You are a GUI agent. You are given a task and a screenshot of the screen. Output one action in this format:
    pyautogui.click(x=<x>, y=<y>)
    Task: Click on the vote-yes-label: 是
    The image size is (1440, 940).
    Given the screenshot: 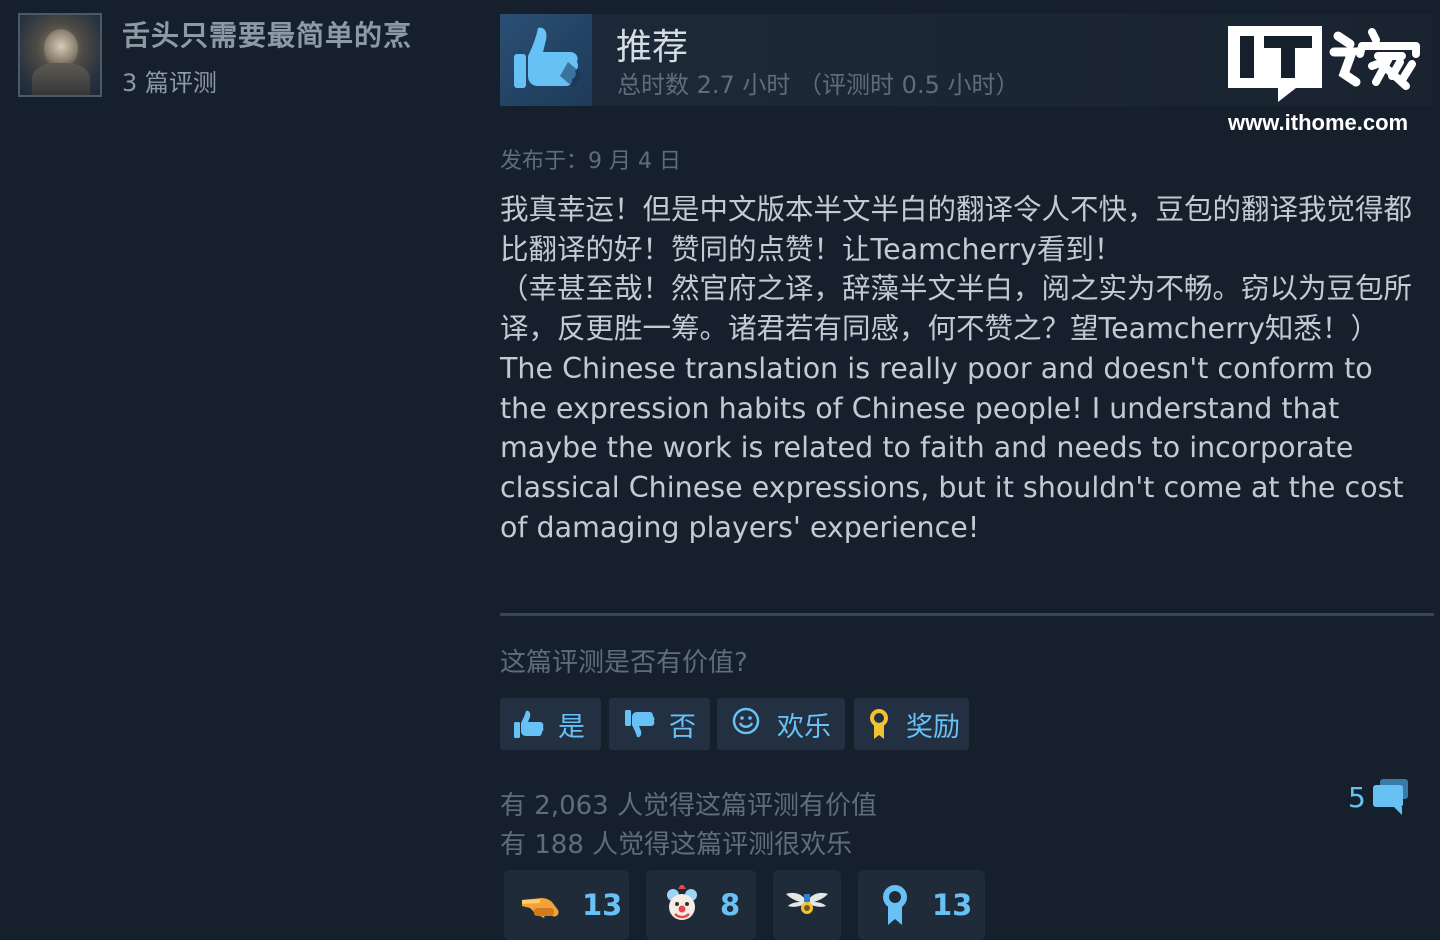 What is the action you would take?
    pyautogui.click(x=571, y=727)
    